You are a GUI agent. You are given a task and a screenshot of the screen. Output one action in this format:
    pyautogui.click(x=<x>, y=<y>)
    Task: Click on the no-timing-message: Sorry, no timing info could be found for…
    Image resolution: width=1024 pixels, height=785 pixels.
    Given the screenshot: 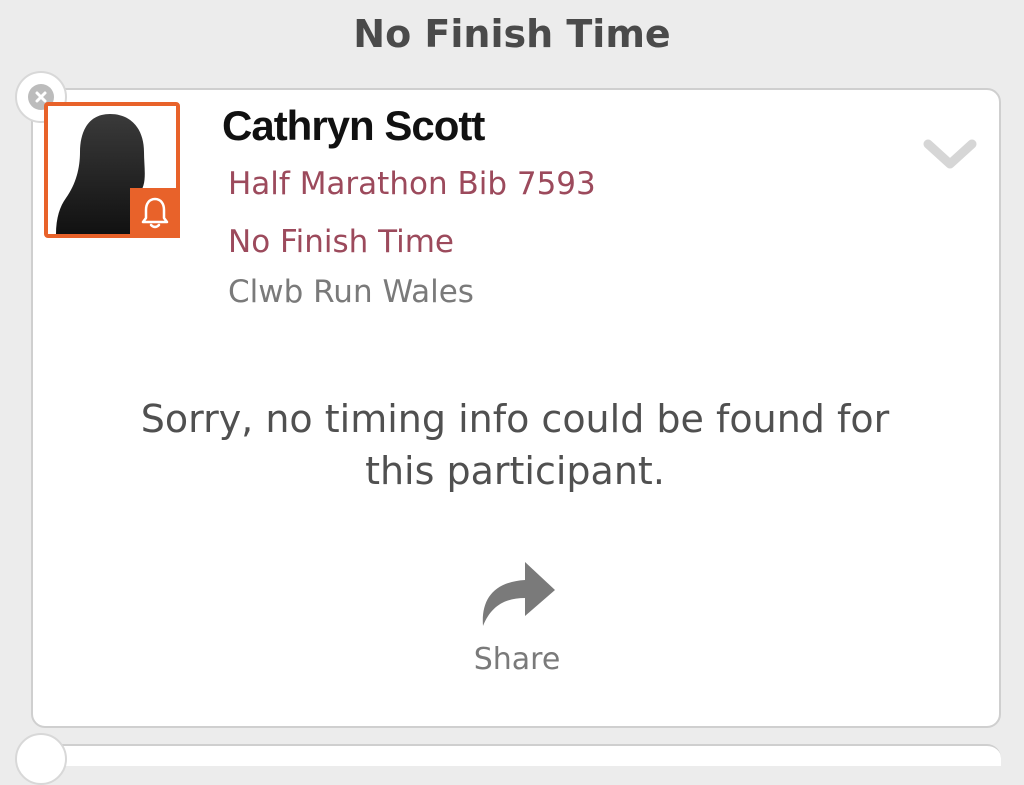 What is the action you would take?
    pyautogui.click(x=515, y=445)
    